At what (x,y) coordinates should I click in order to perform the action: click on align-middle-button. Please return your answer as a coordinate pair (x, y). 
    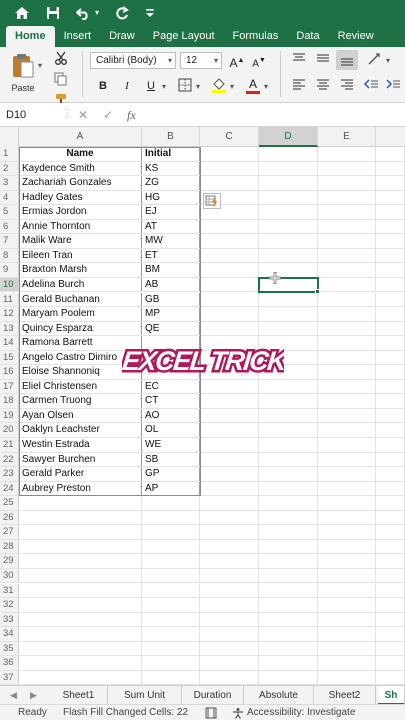
    Looking at the image, I should click on (323, 60).